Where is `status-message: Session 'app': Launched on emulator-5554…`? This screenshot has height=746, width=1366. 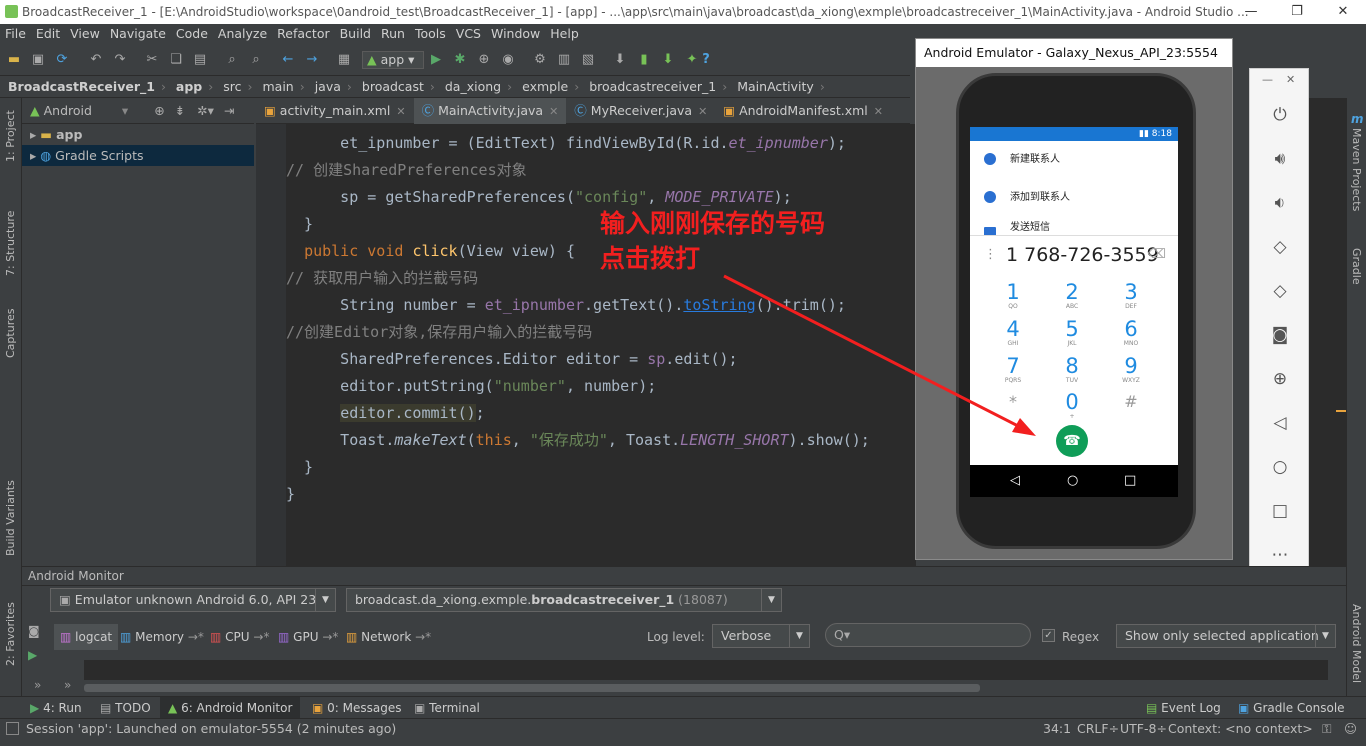 status-message: Session 'app': Launched on emulator-5554… is located at coordinates (211, 728).